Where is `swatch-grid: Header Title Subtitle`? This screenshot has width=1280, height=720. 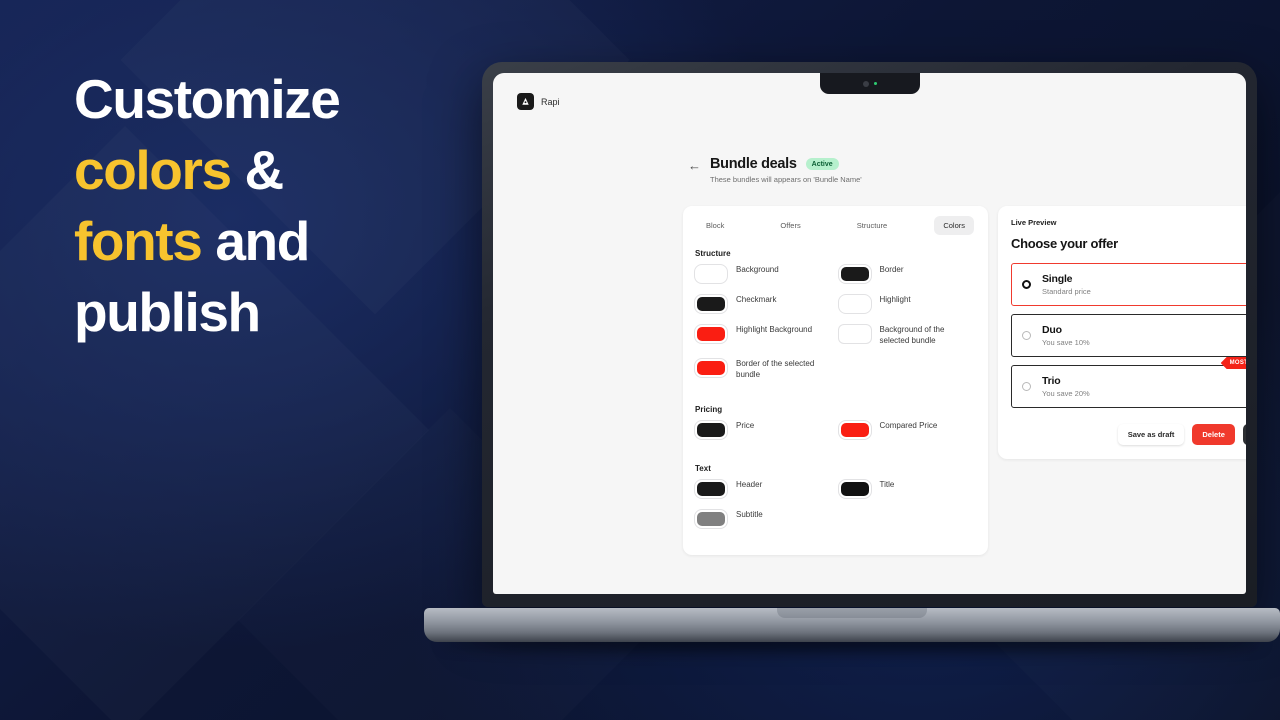
swatch-grid: Header Title Subtitle is located at coordinates (835, 509).